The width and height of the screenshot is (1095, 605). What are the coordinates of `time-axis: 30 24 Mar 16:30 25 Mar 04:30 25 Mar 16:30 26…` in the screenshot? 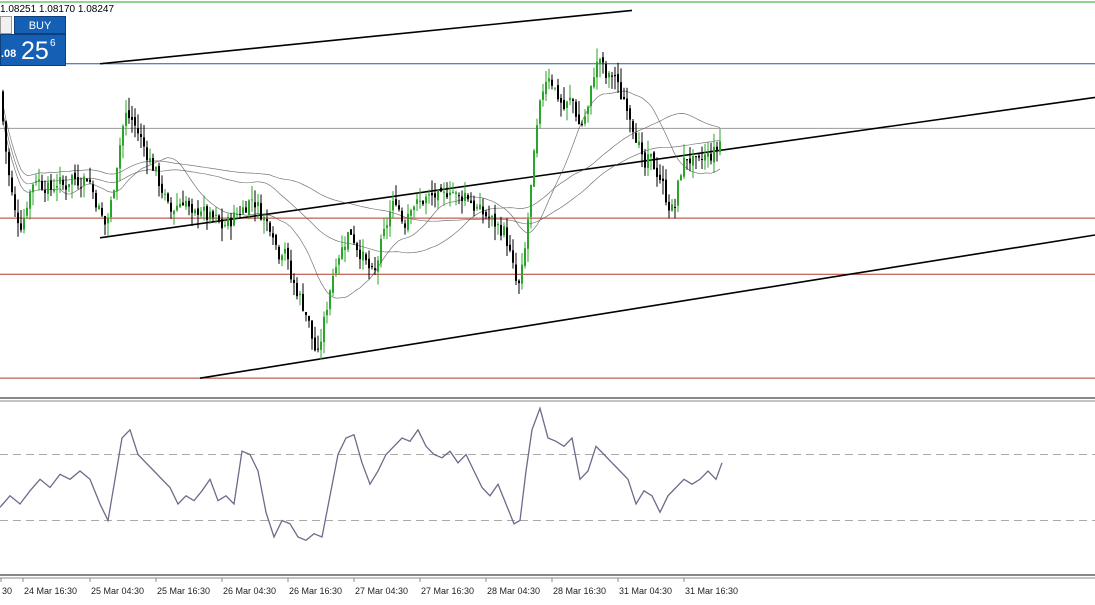 It's located at (369, 587).